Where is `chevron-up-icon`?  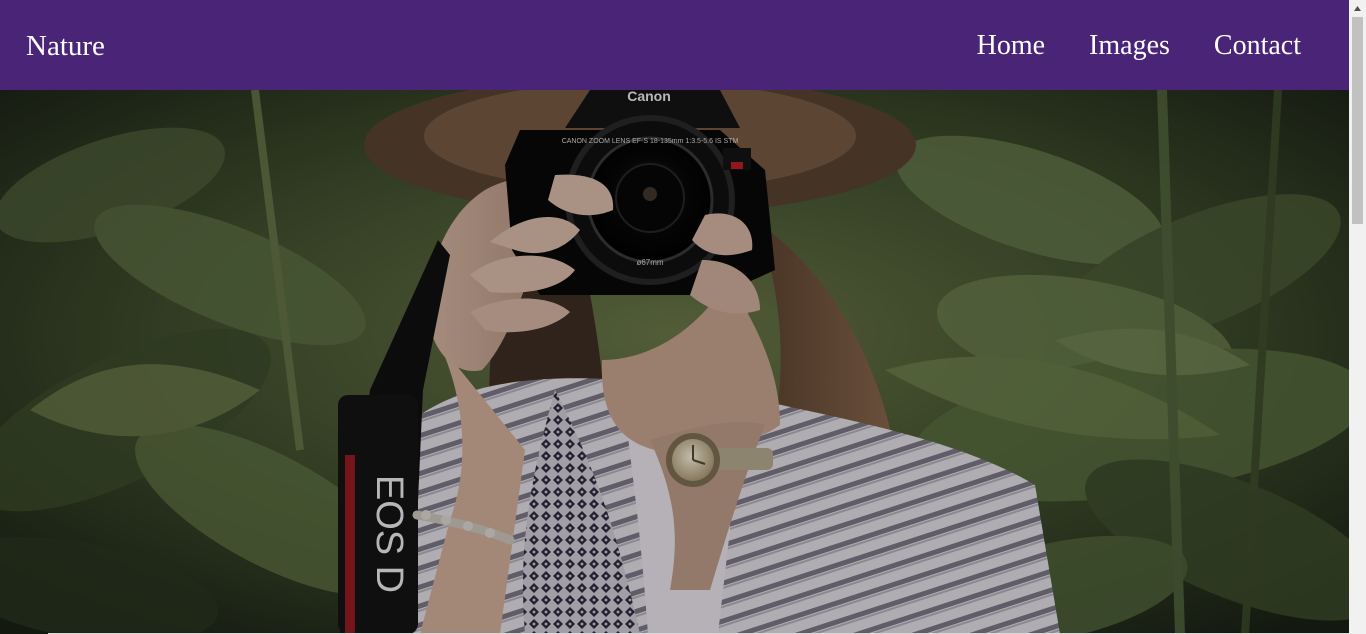 chevron-up-icon is located at coordinates (1357, 8).